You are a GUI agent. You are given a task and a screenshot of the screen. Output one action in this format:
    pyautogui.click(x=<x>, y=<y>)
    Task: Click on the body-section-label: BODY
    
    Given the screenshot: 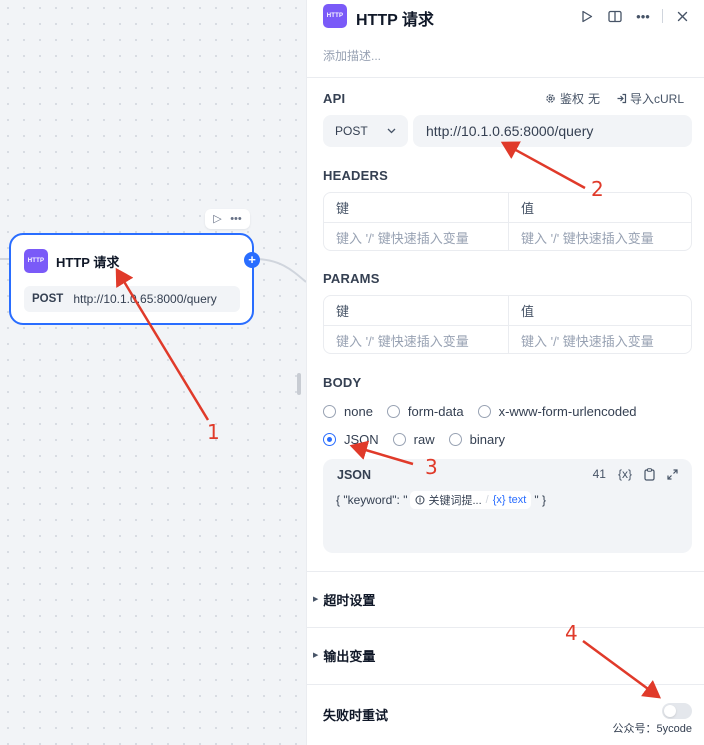 What is the action you would take?
    pyautogui.click(x=342, y=382)
    